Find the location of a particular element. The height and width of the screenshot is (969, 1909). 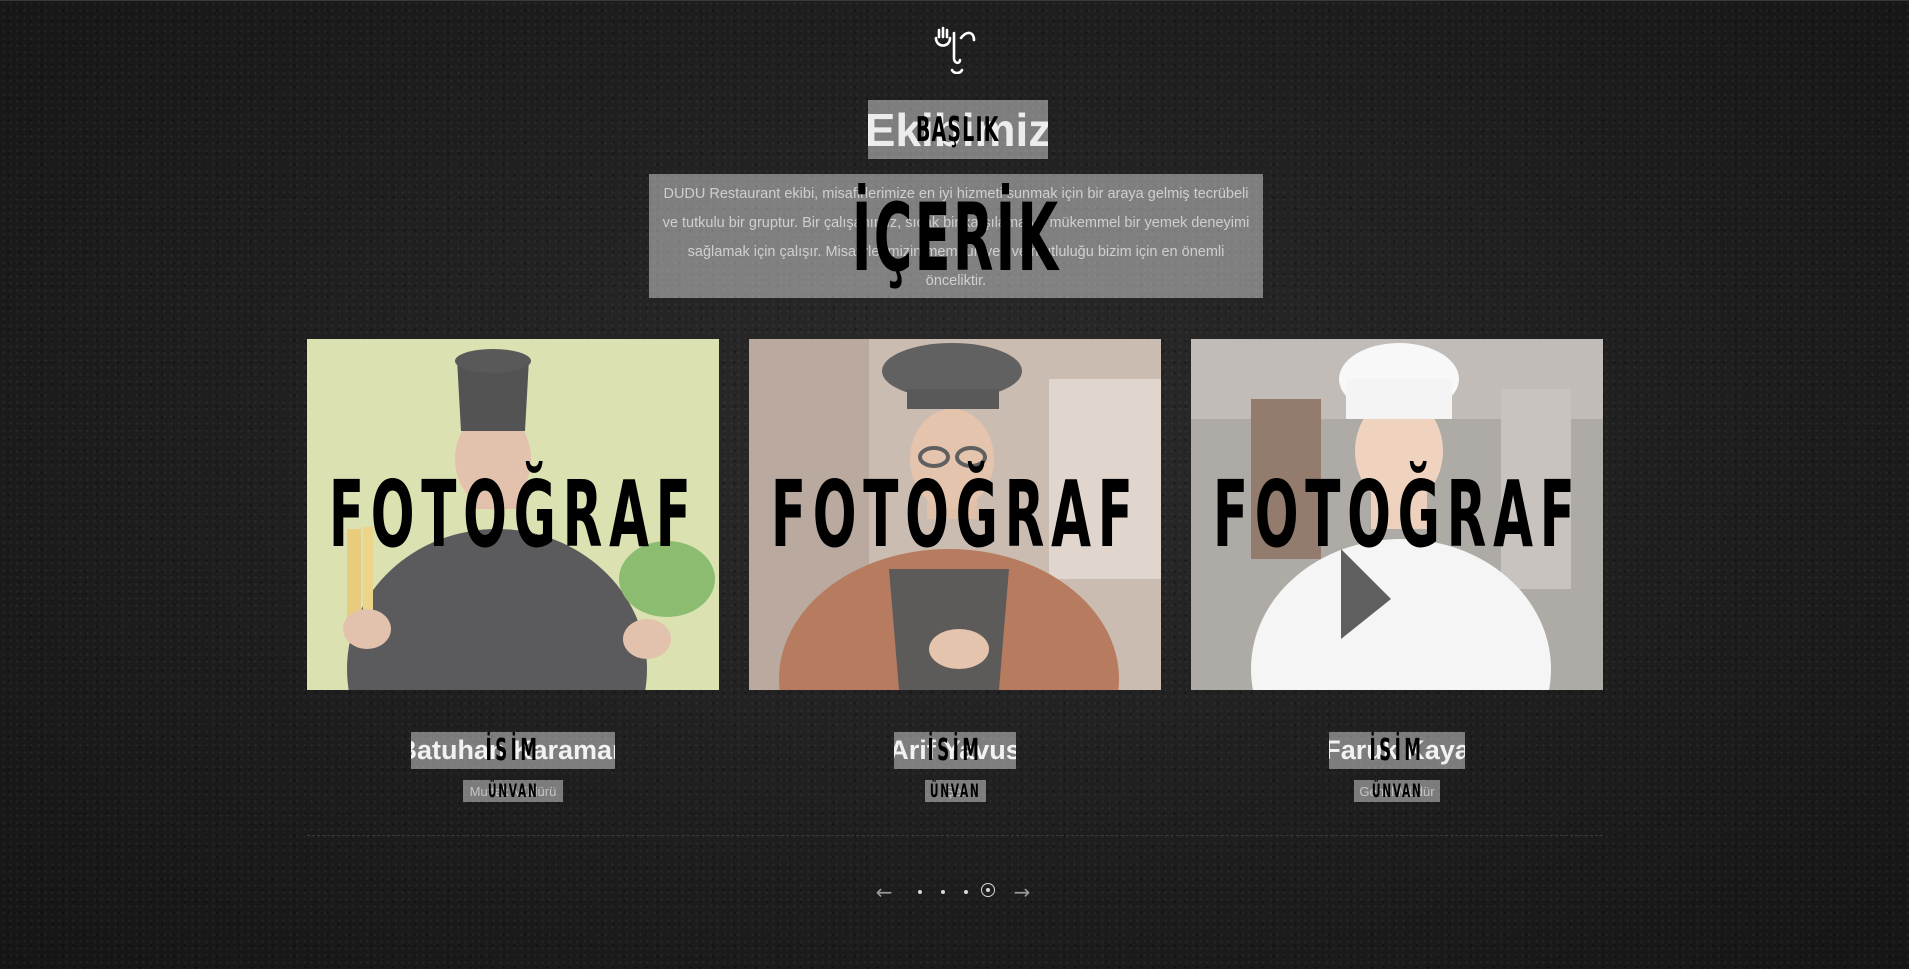

arrow-left-icon: ← is located at coordinates (884, 892).